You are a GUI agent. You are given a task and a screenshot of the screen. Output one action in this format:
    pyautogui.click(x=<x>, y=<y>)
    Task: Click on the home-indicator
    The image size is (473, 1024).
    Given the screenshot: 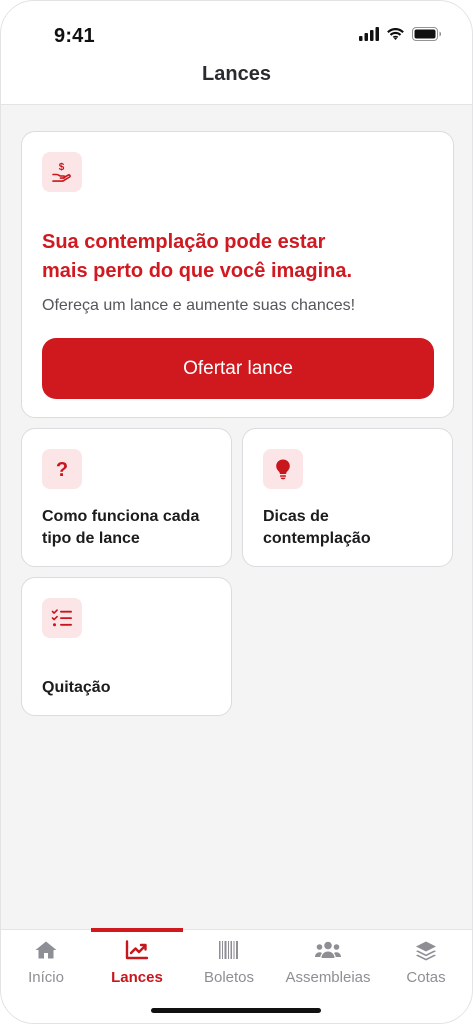 What is the action you would take?
    pyautogui.click(x=236, y=1010)
    